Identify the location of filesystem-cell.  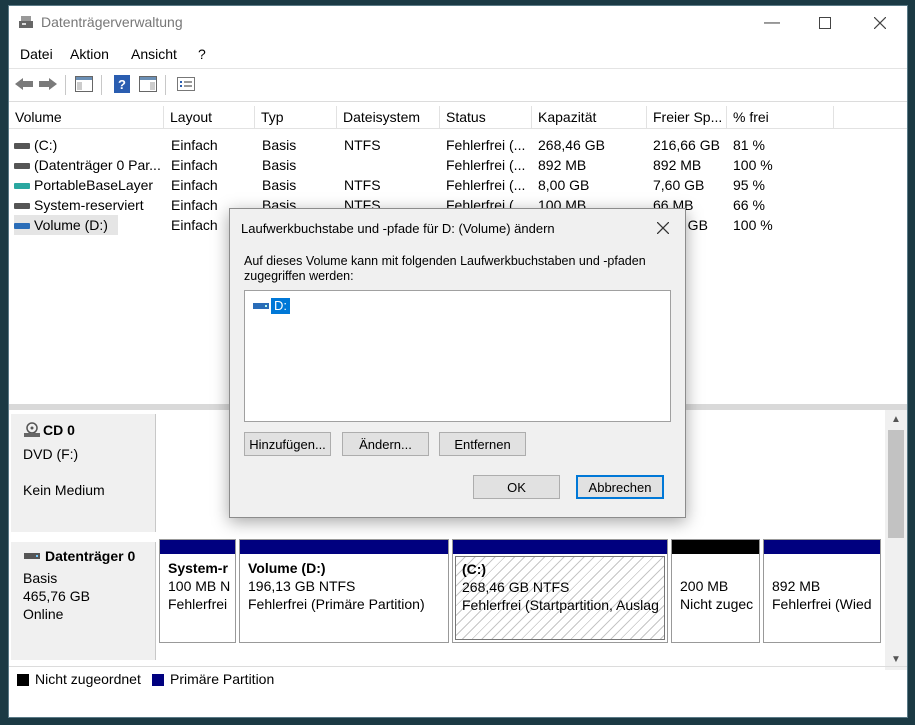
(392, 165).